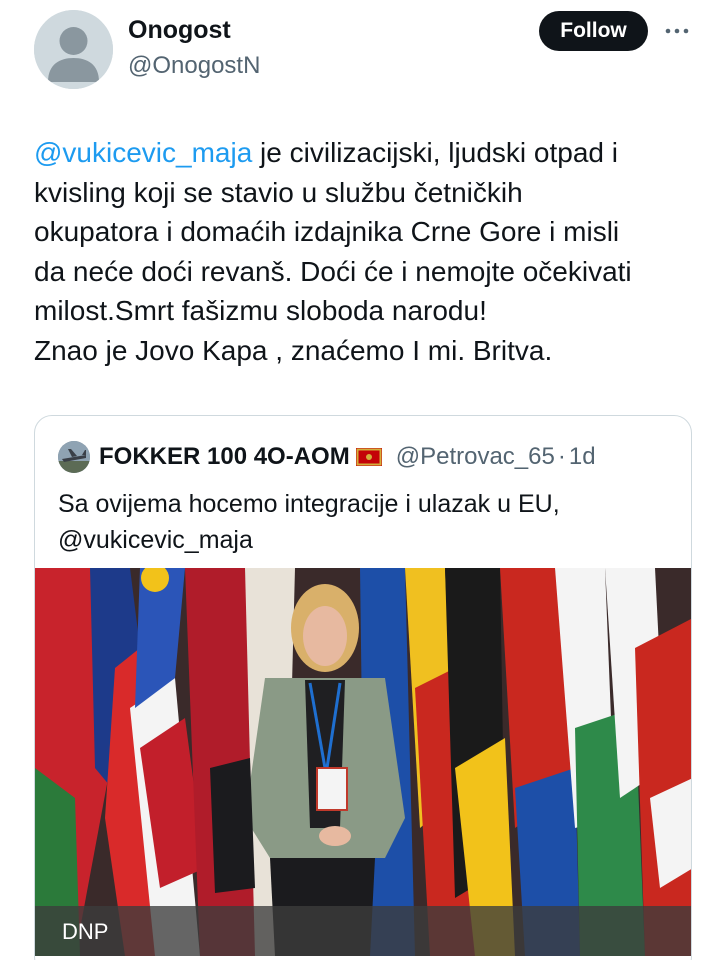 This screenshot has height=960, width=725. What do you see at coordinates (368, 540) in the screenshot?
I see `quoted-text-line-2: @vukicevic_maja` at bounding box center [368, 540].